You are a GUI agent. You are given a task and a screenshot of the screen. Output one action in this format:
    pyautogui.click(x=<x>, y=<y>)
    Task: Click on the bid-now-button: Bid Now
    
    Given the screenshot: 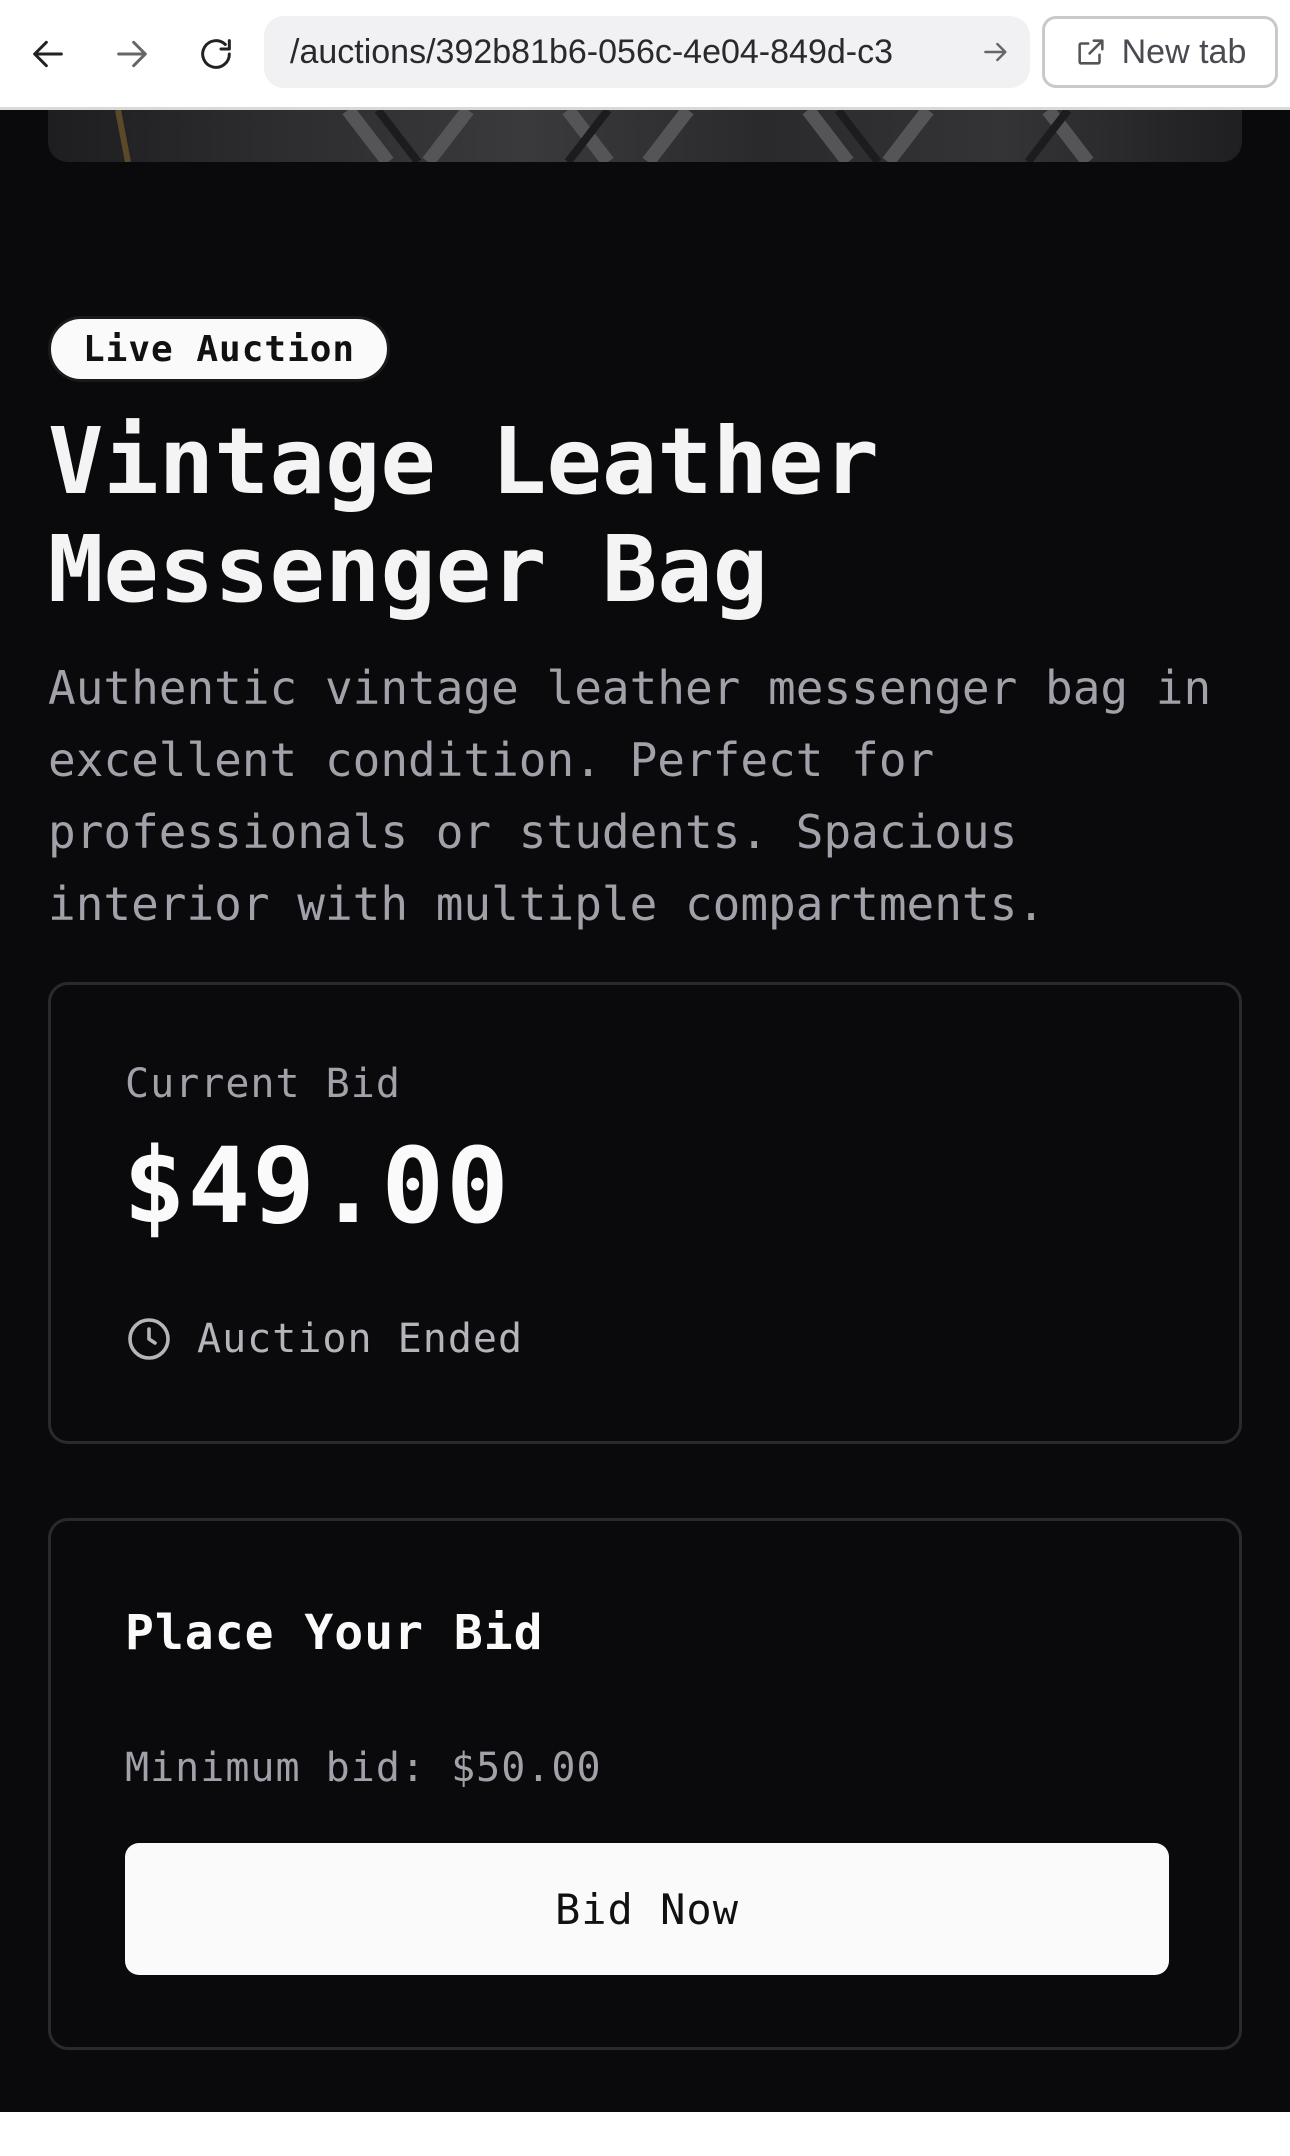 What is the action you would take?
    pyautogui.click(x=647, y=1909)
    